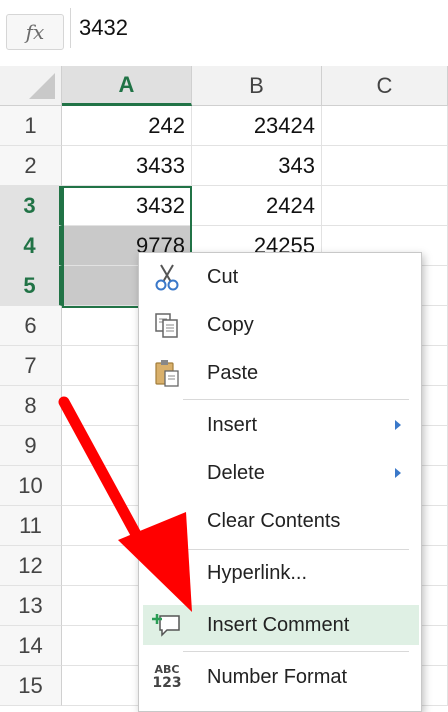  I want to click on row-header-14: 14, so click(31, 646).